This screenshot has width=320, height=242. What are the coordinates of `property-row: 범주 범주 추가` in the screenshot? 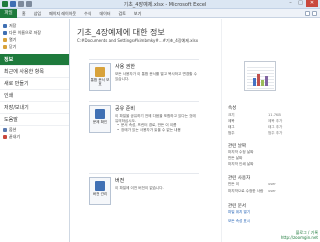 It's located at (274, 133).